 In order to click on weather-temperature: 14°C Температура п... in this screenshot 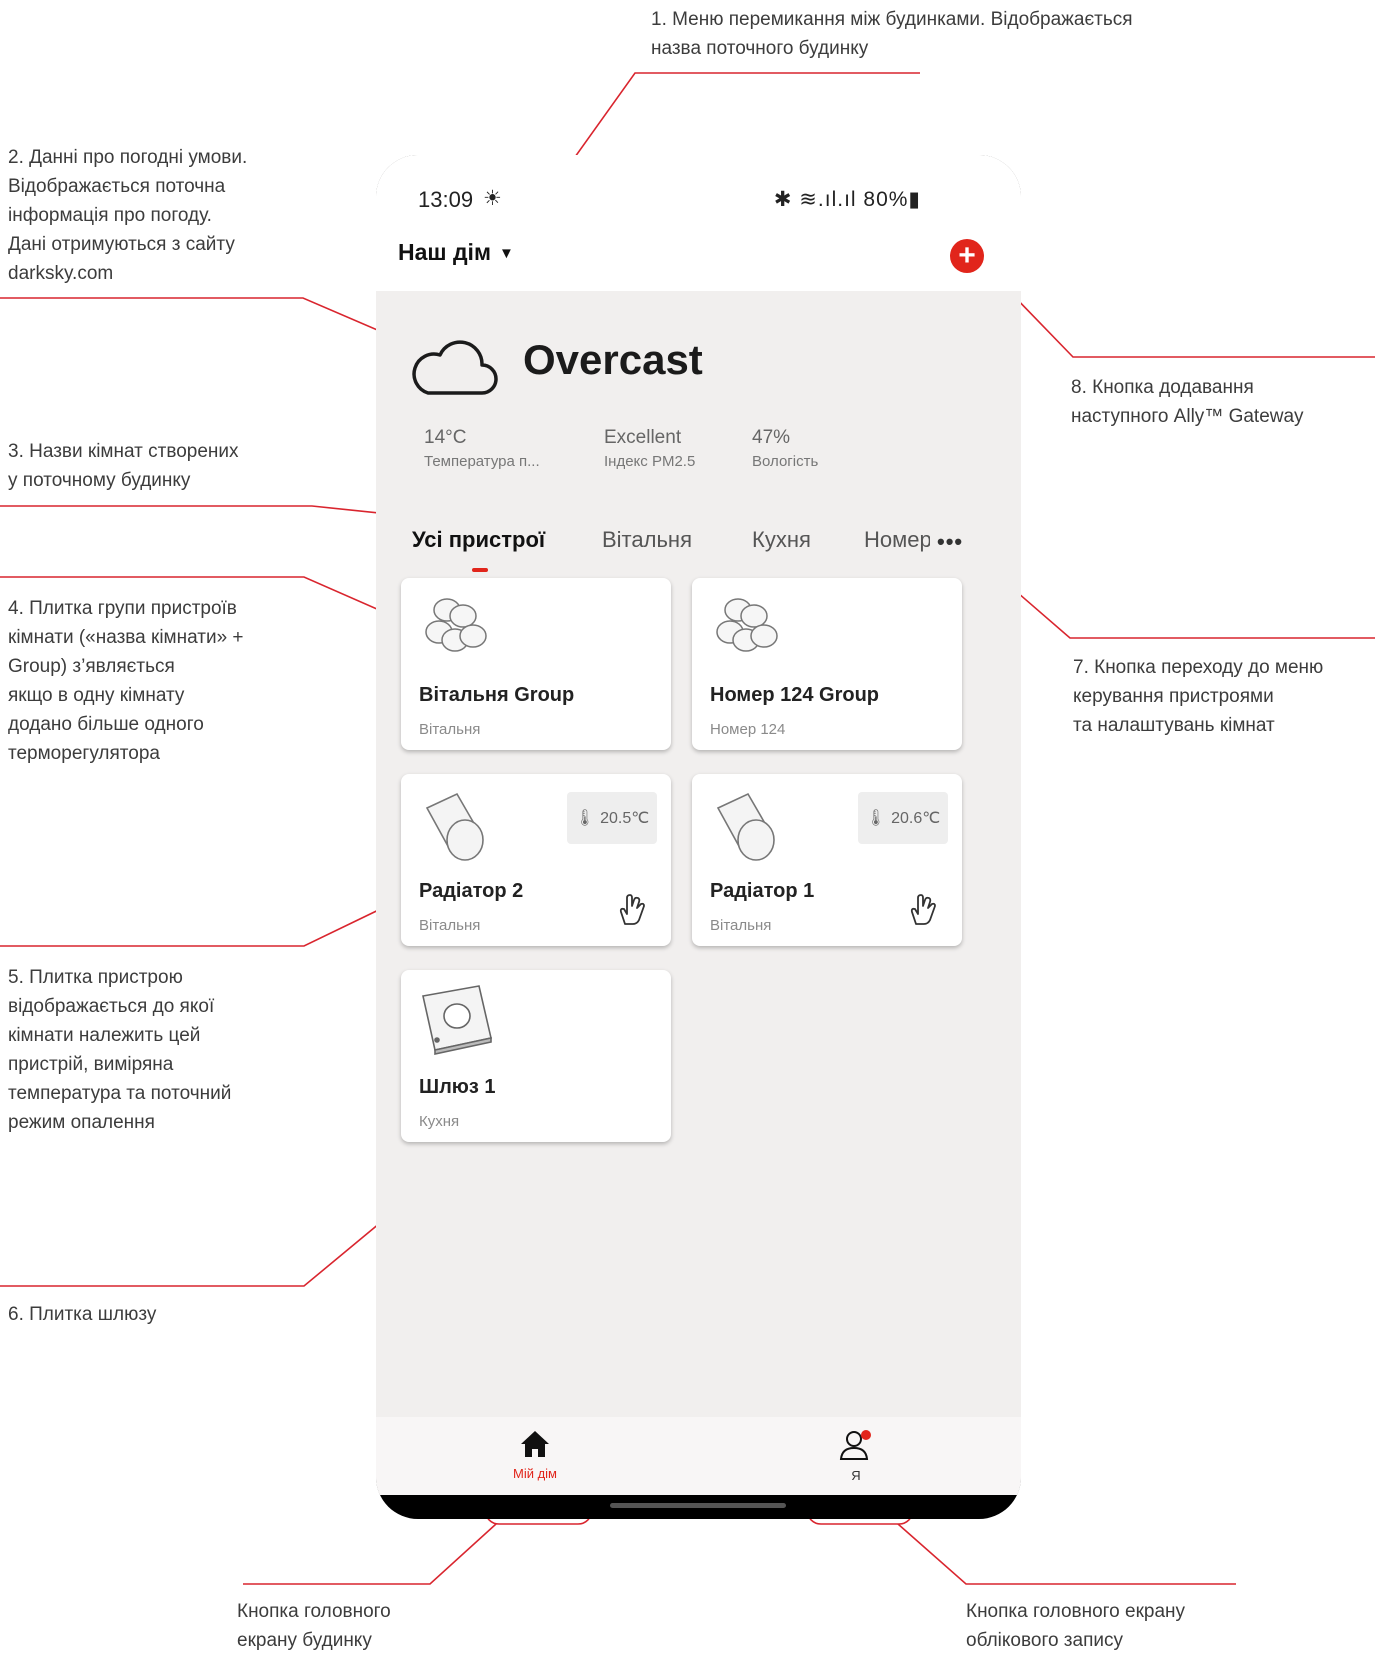, I will do `click(482, 448)`.